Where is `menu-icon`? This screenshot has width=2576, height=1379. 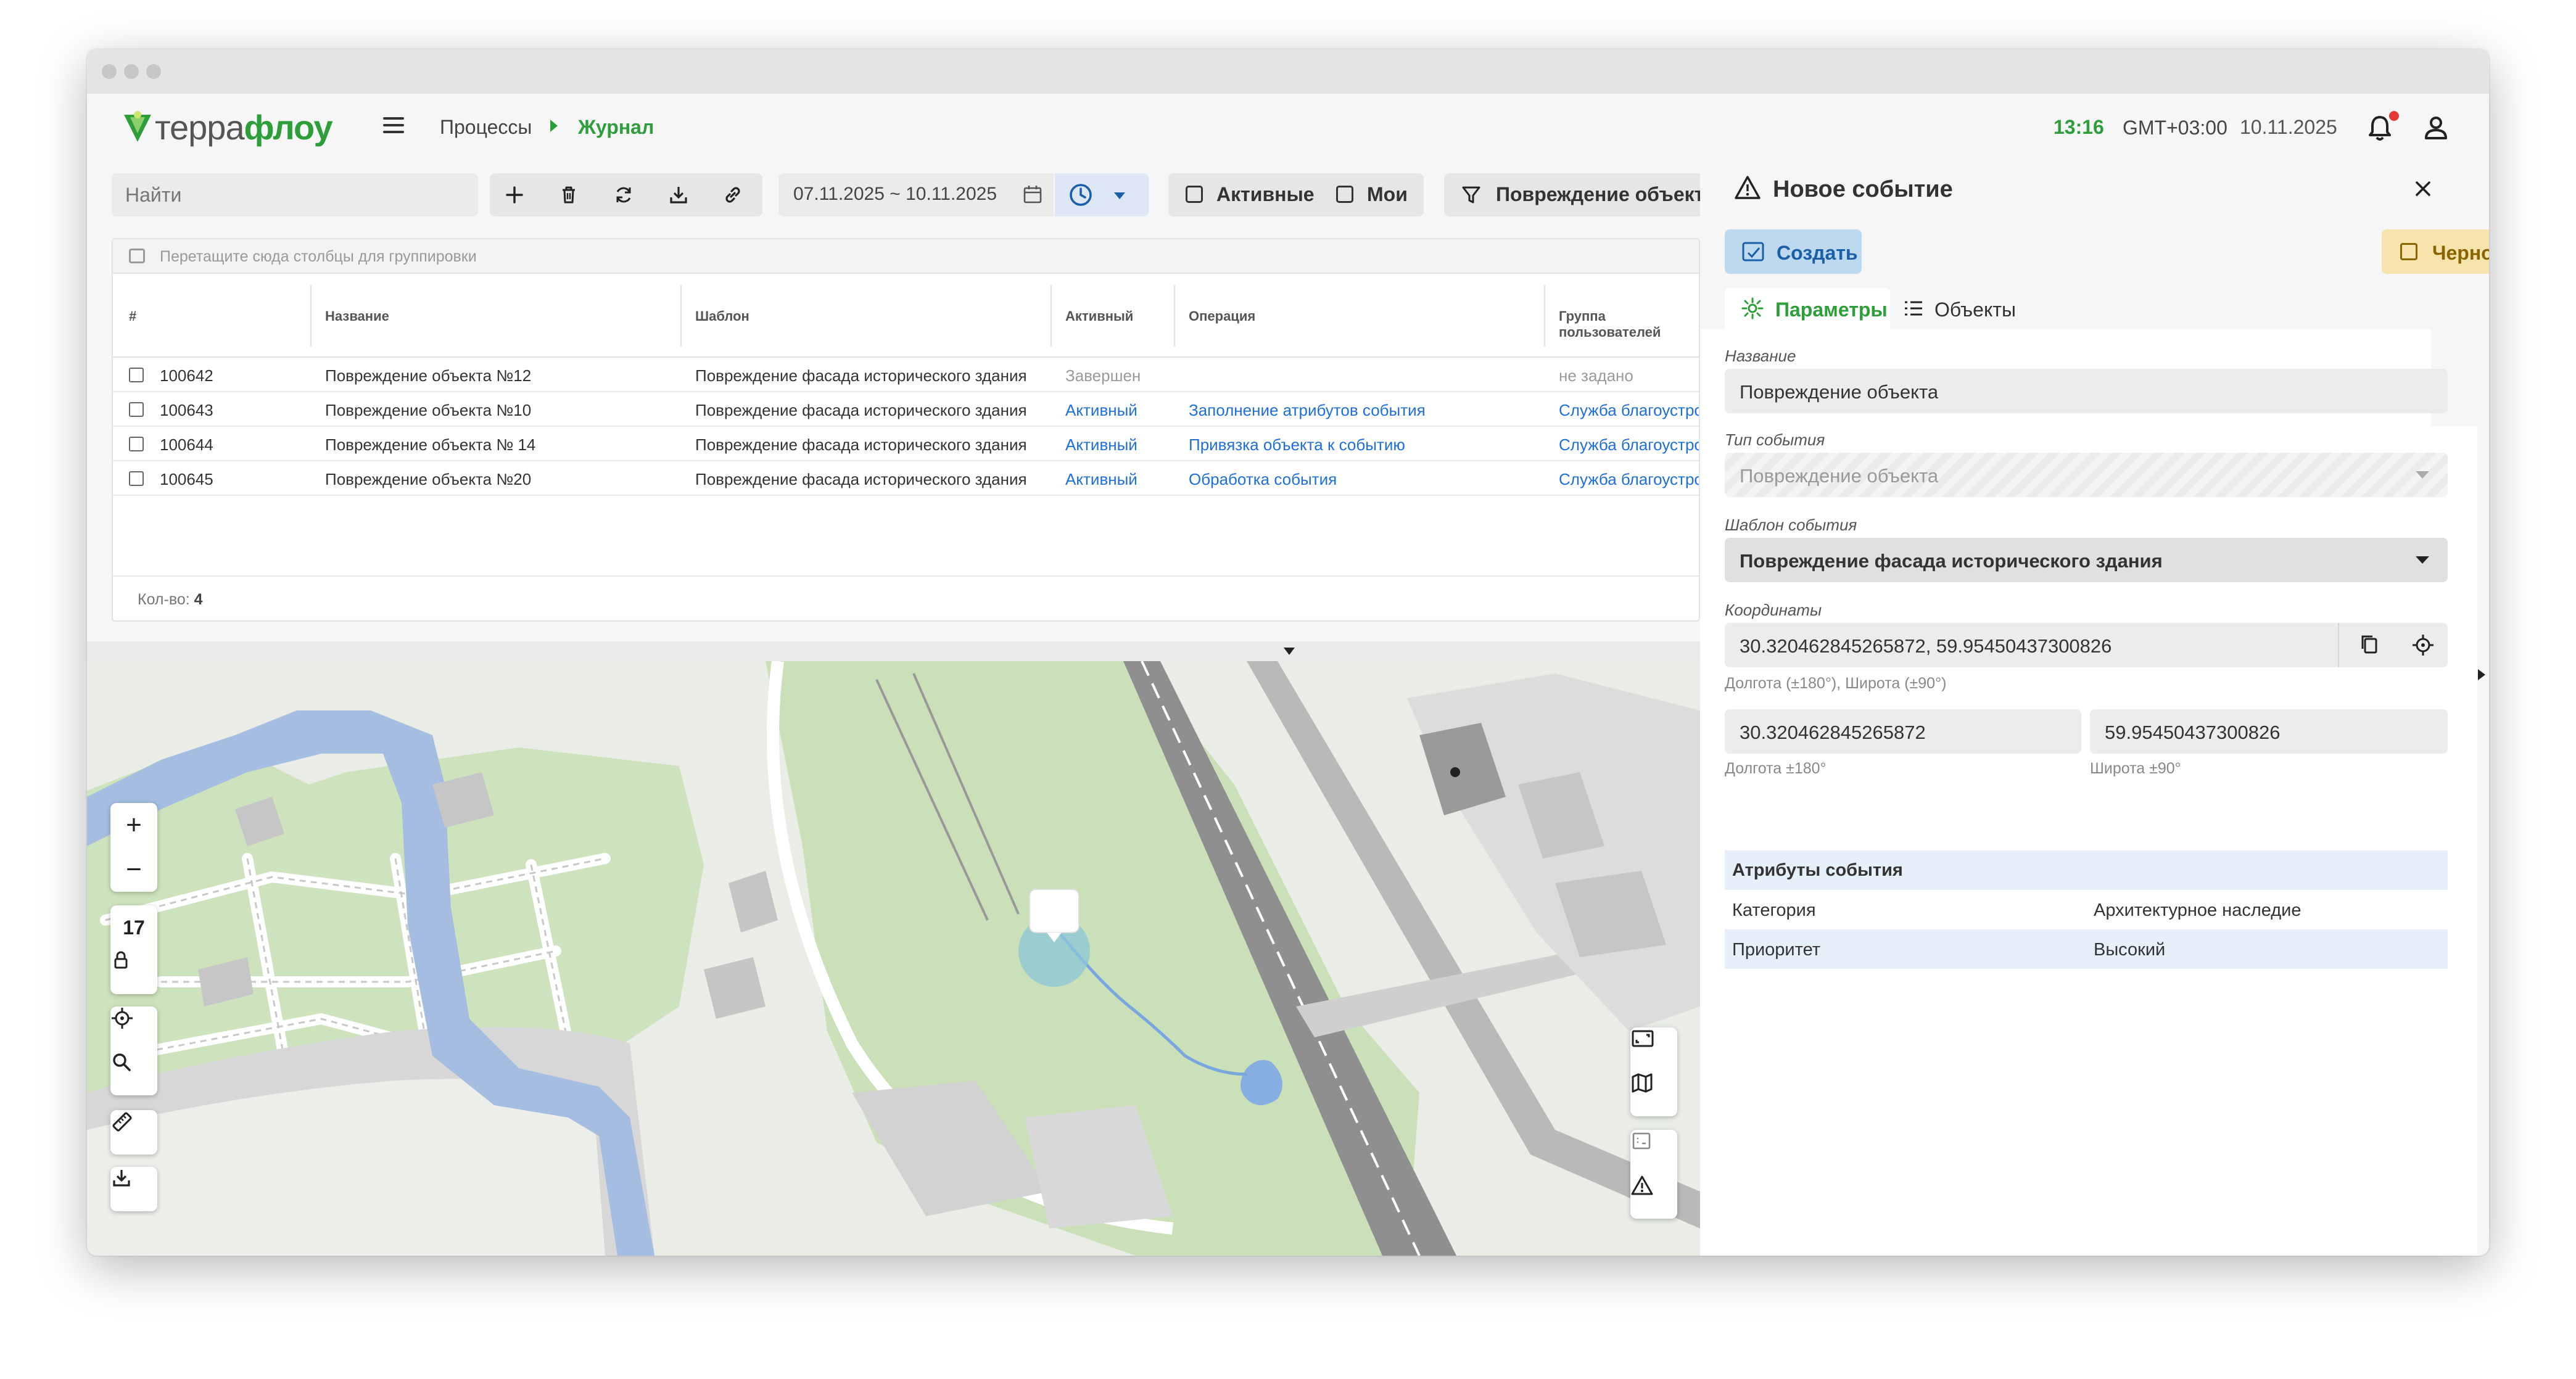 menu-icon is located at coordinates (393, 125).